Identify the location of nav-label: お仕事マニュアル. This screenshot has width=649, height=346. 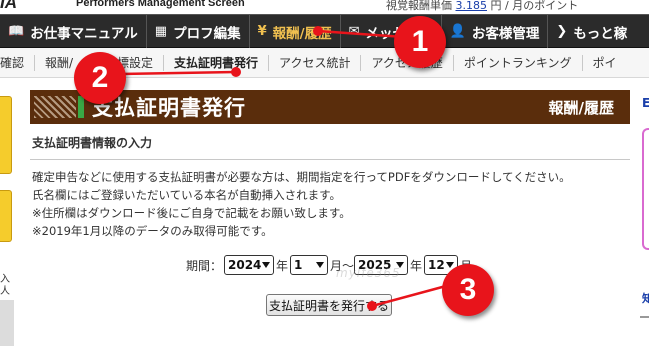
(84, 33).